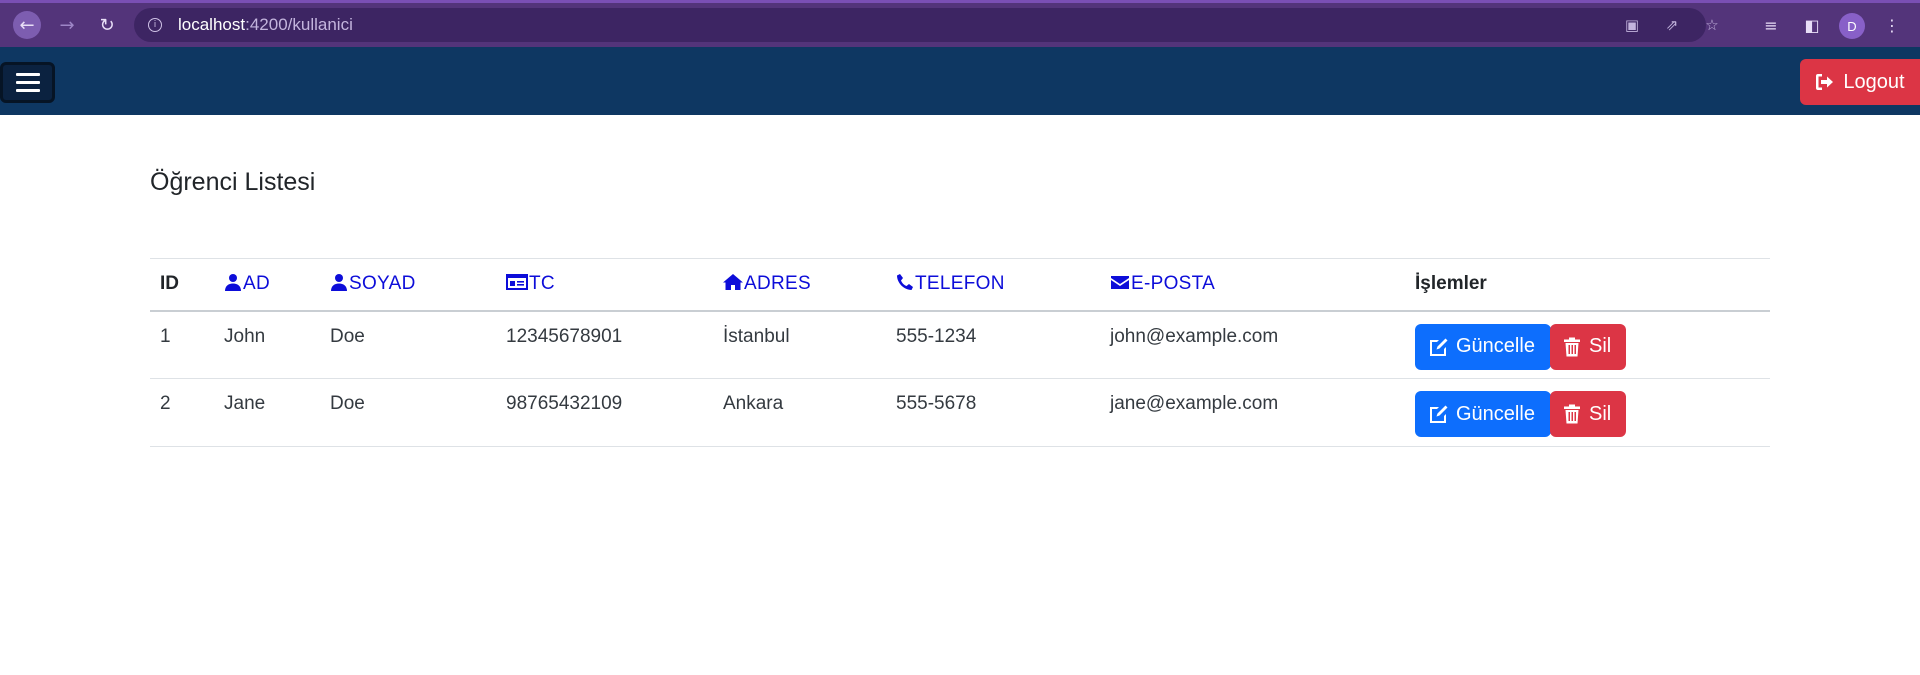 The width and height of the screenshot is (1920, 675). What do you see at coordinates (733, 282) in the screenshot?
I see `home-icon` at bounding box center [733, 282].